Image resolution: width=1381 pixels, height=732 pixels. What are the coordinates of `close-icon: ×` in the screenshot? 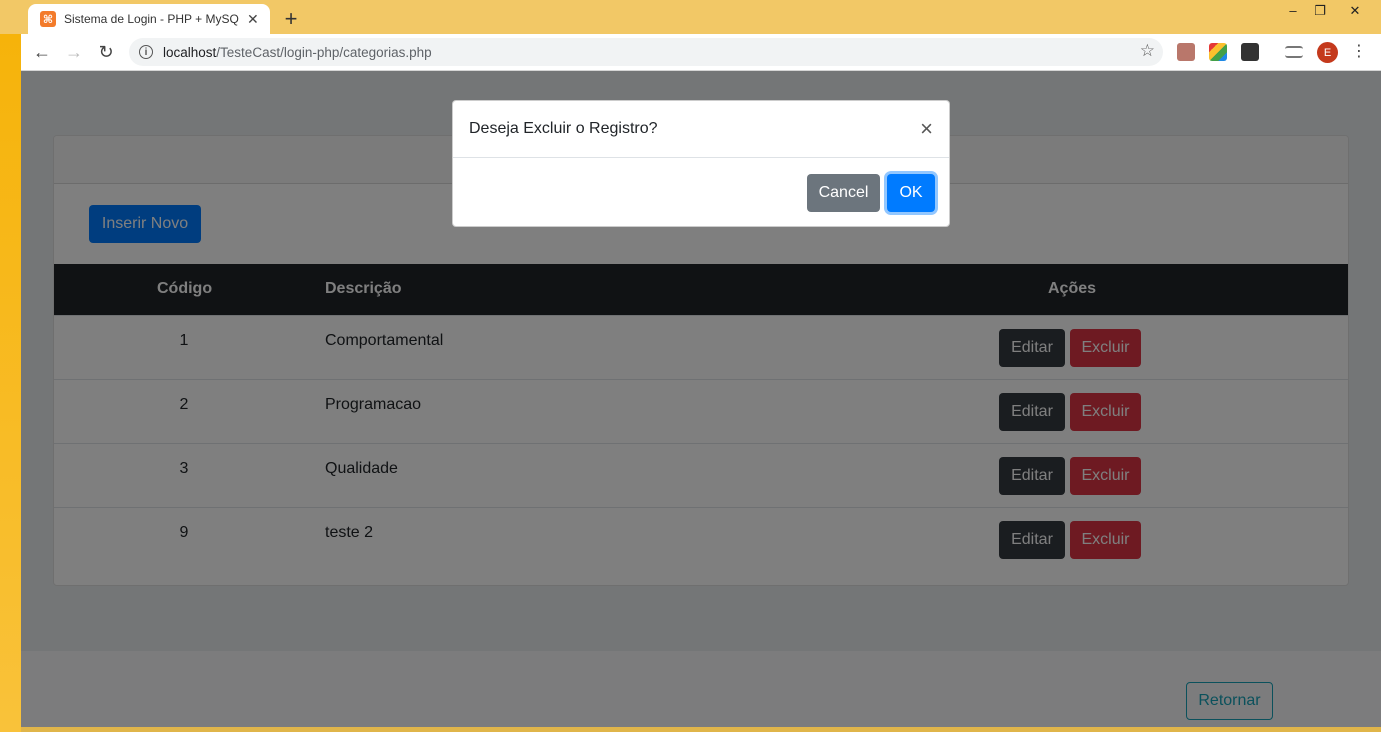 It's located at (926, 129).